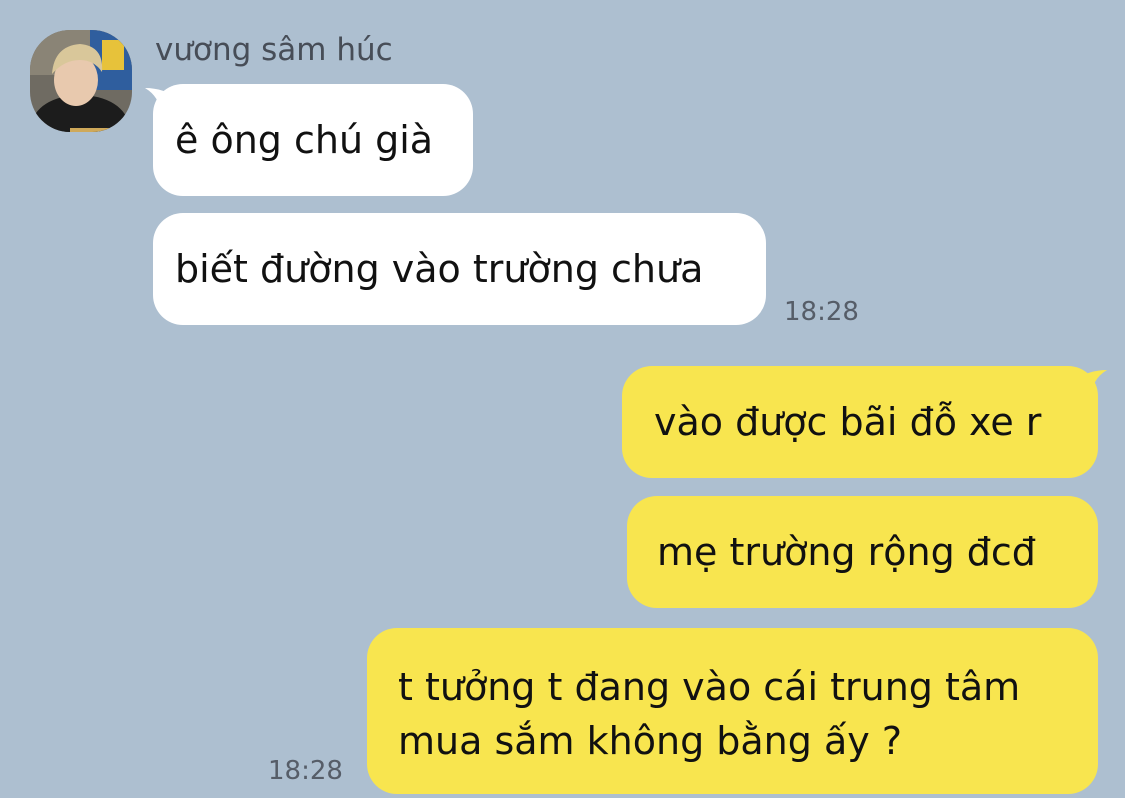 The height and width of the screenshot is (798, 1125). I want to click on message-text: biết đường vào trường chưa, so click(439, 269).